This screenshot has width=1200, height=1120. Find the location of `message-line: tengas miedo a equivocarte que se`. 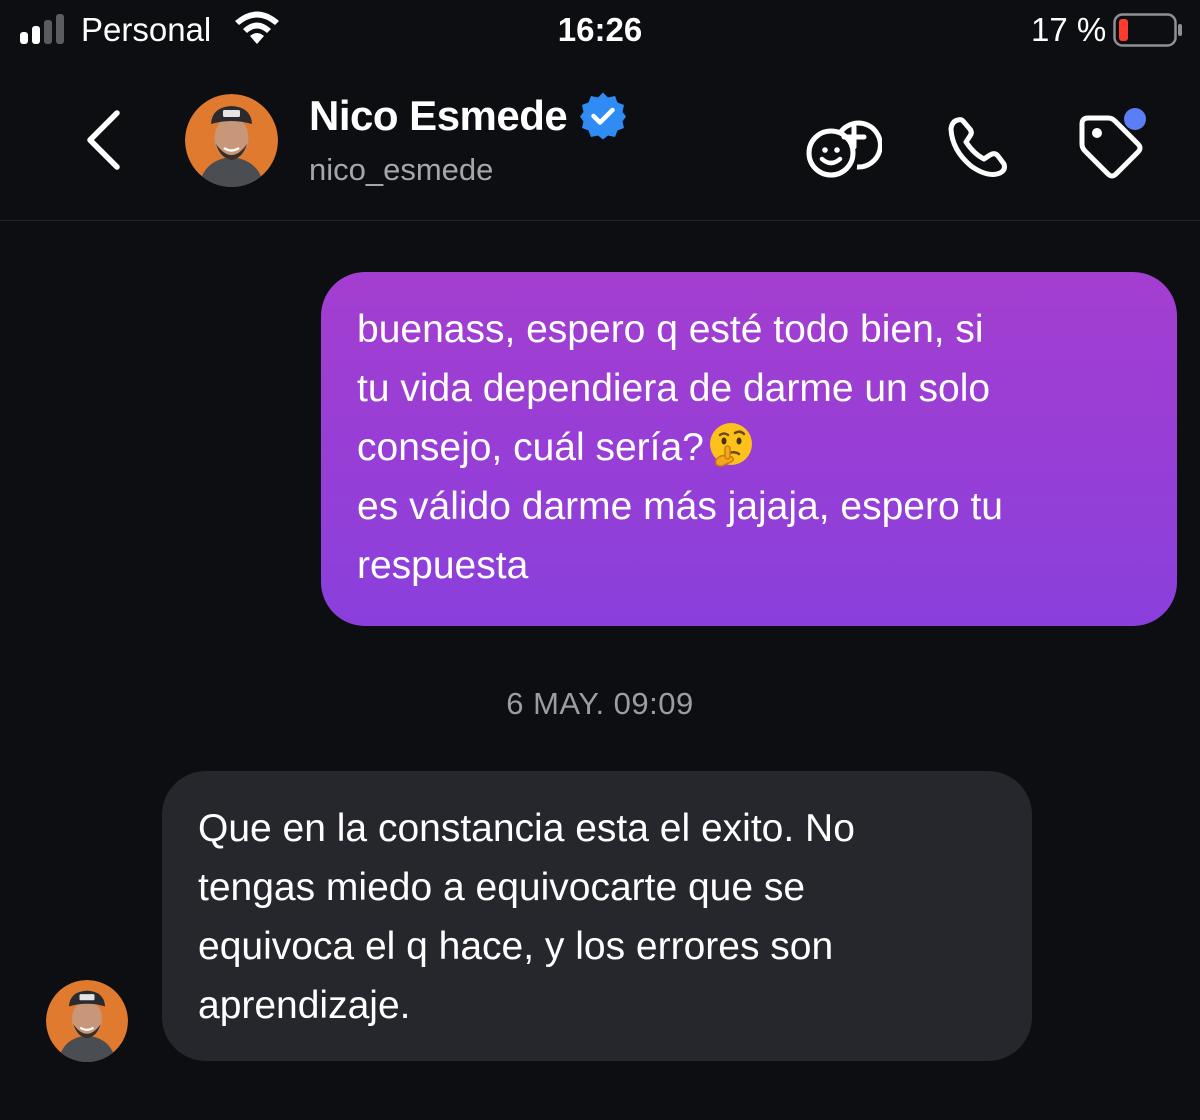

message-line: tengas miedo a equivocarte que se is located at coordinates (502, 887).